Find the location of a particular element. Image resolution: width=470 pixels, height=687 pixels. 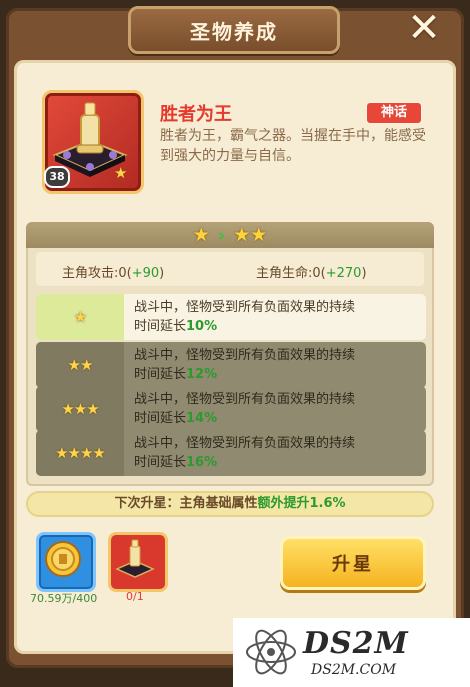

watermark-main: DS2M is located at coordinates (356, 643).